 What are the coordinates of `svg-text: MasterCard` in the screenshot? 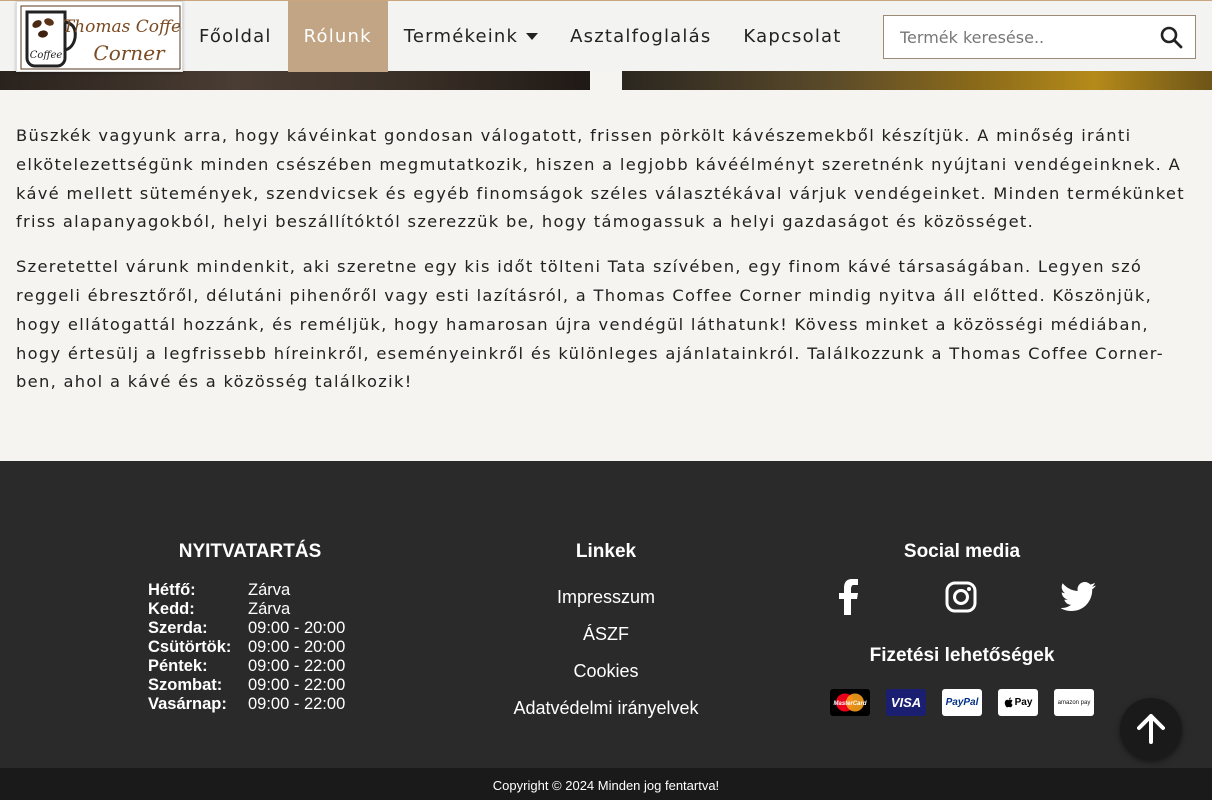 It's located at (849, 704).